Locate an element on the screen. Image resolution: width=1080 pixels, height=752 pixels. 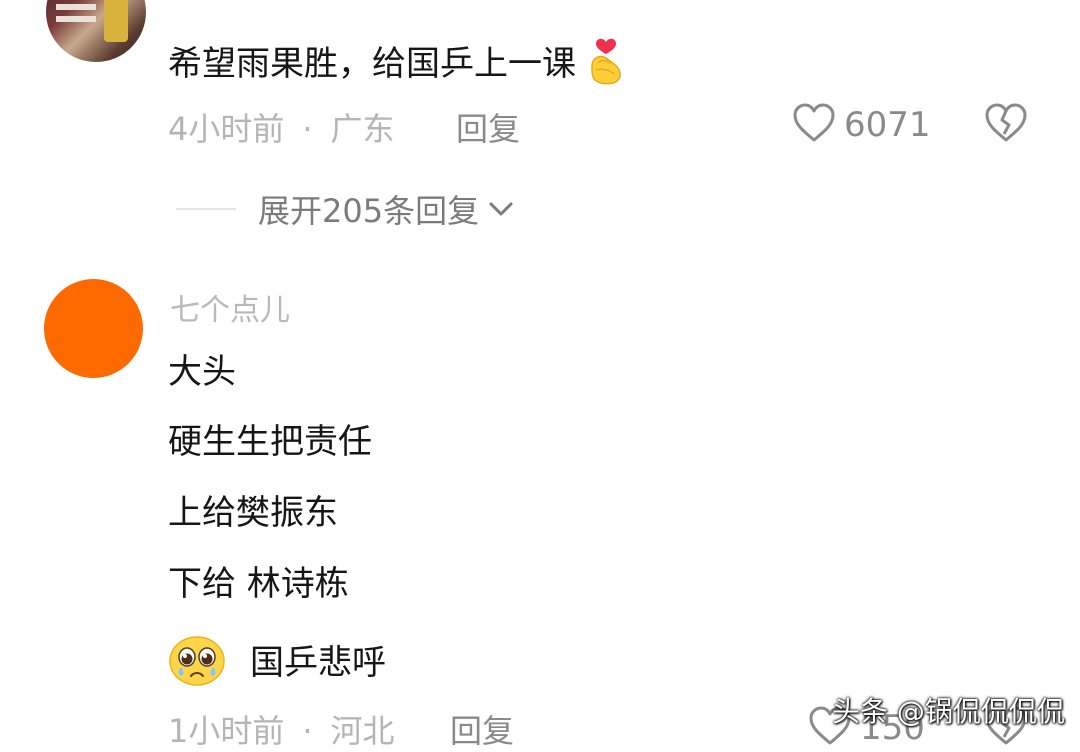
comment-meta: 4小时前 · 广东 is located at coordinates (281, 127).